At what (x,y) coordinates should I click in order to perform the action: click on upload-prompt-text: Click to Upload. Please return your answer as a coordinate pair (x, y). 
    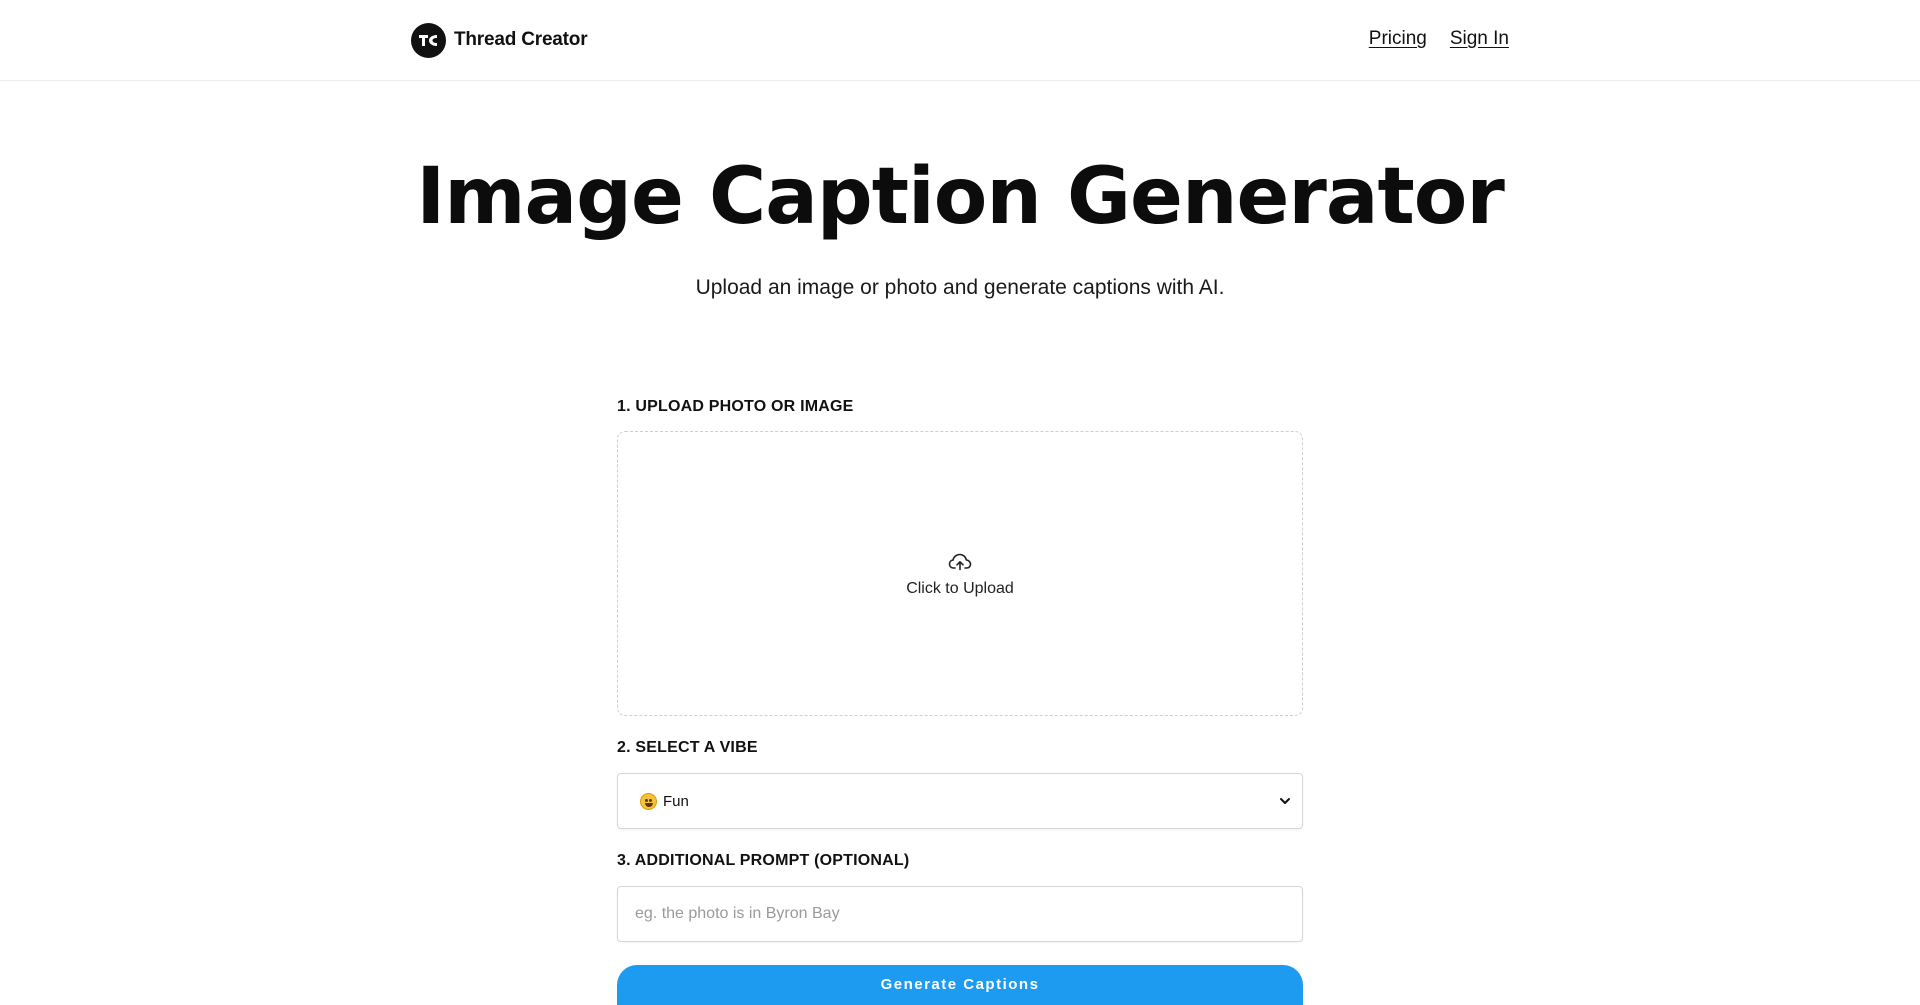
    Looking at the image, I should click on (960, 588).